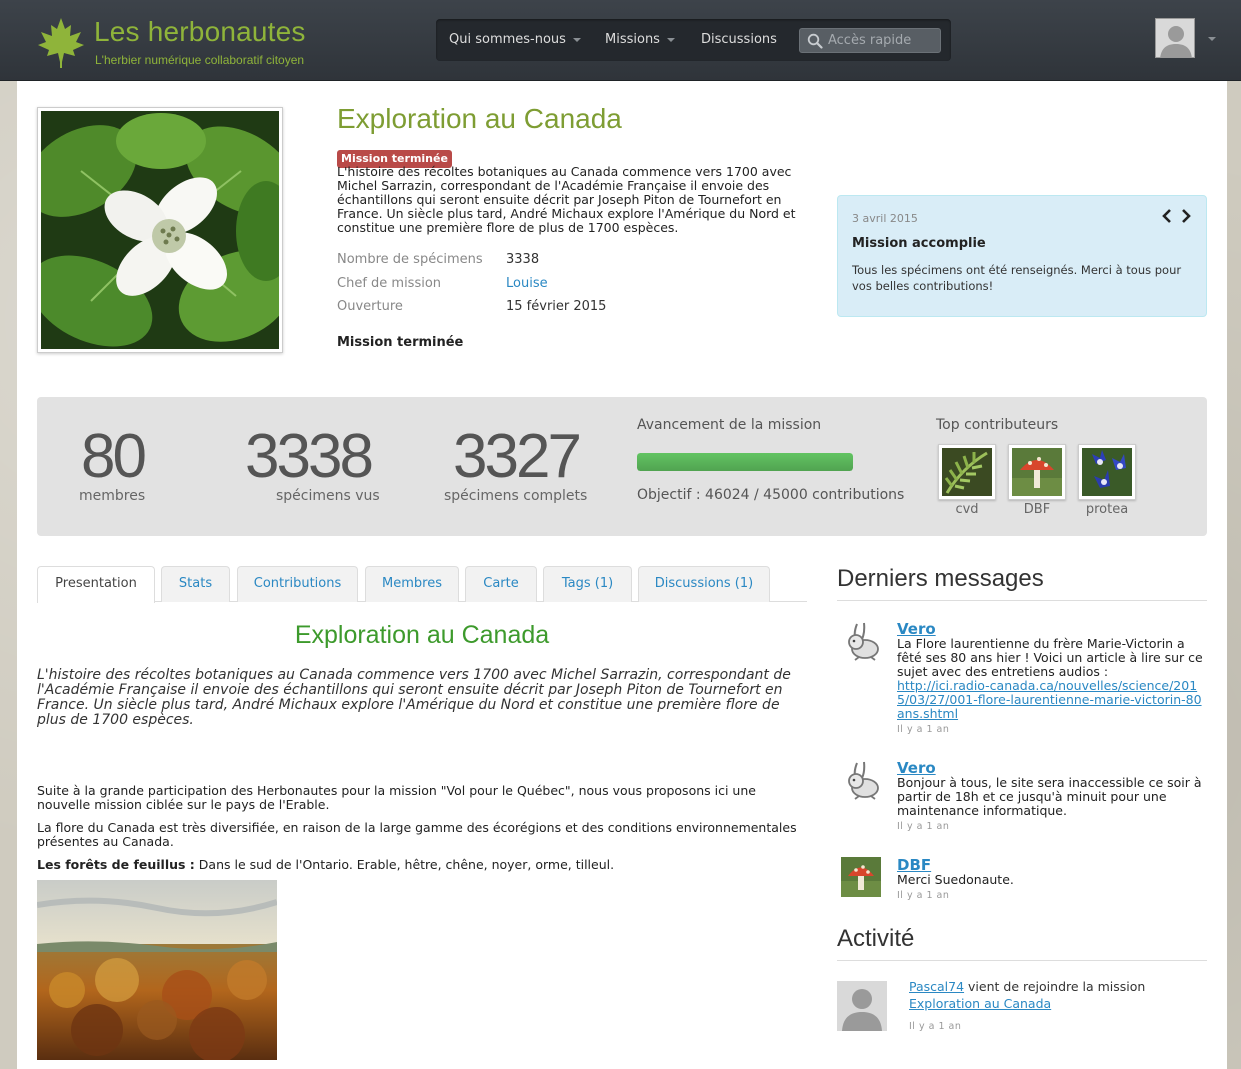 The height and width of the screenshot is (1069, 1241). What do you see at coordinates (997, 425) in the screenshot?
I see `top-contributors-title: Top contributeurs` at bounding box center [997, 425].